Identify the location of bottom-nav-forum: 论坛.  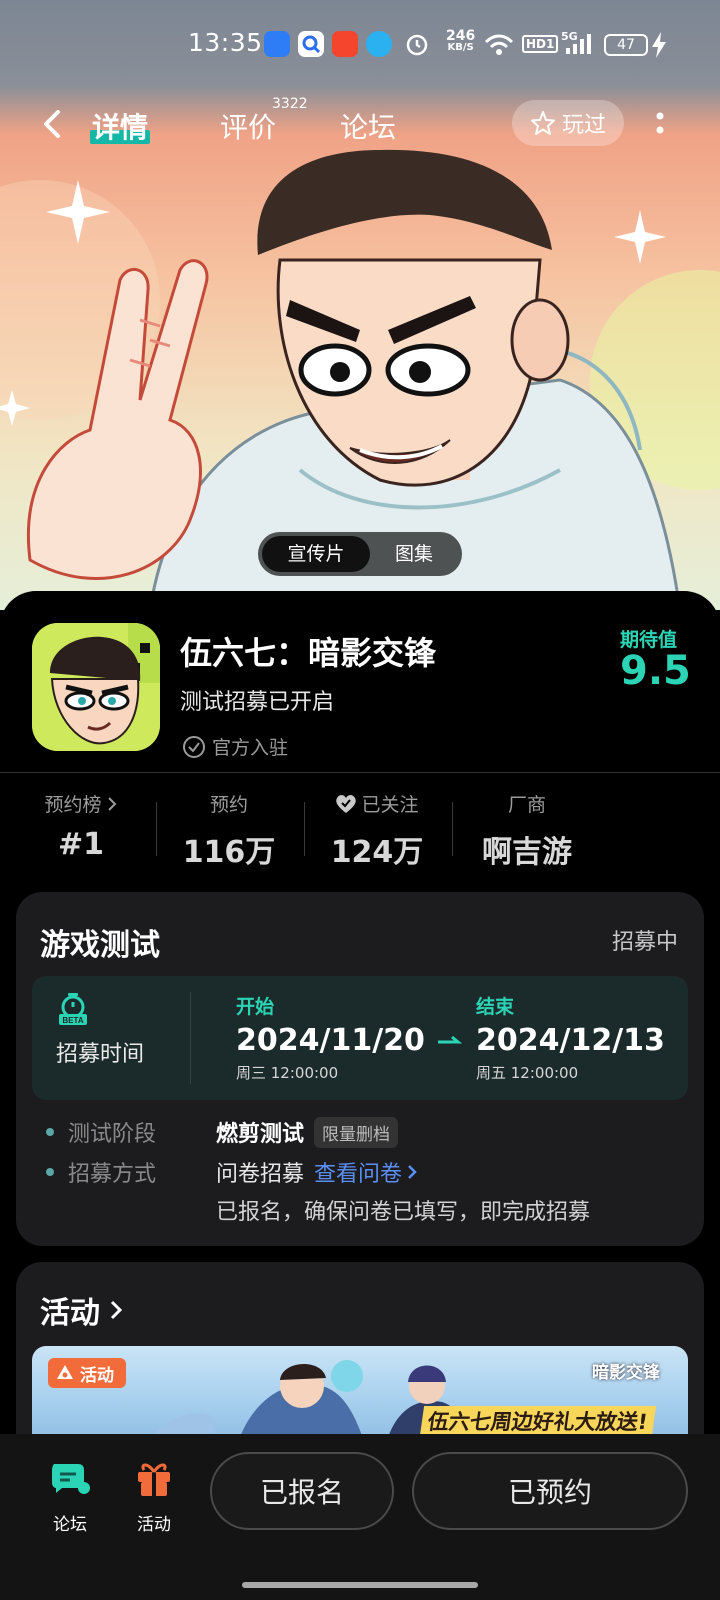
(70, 1495).